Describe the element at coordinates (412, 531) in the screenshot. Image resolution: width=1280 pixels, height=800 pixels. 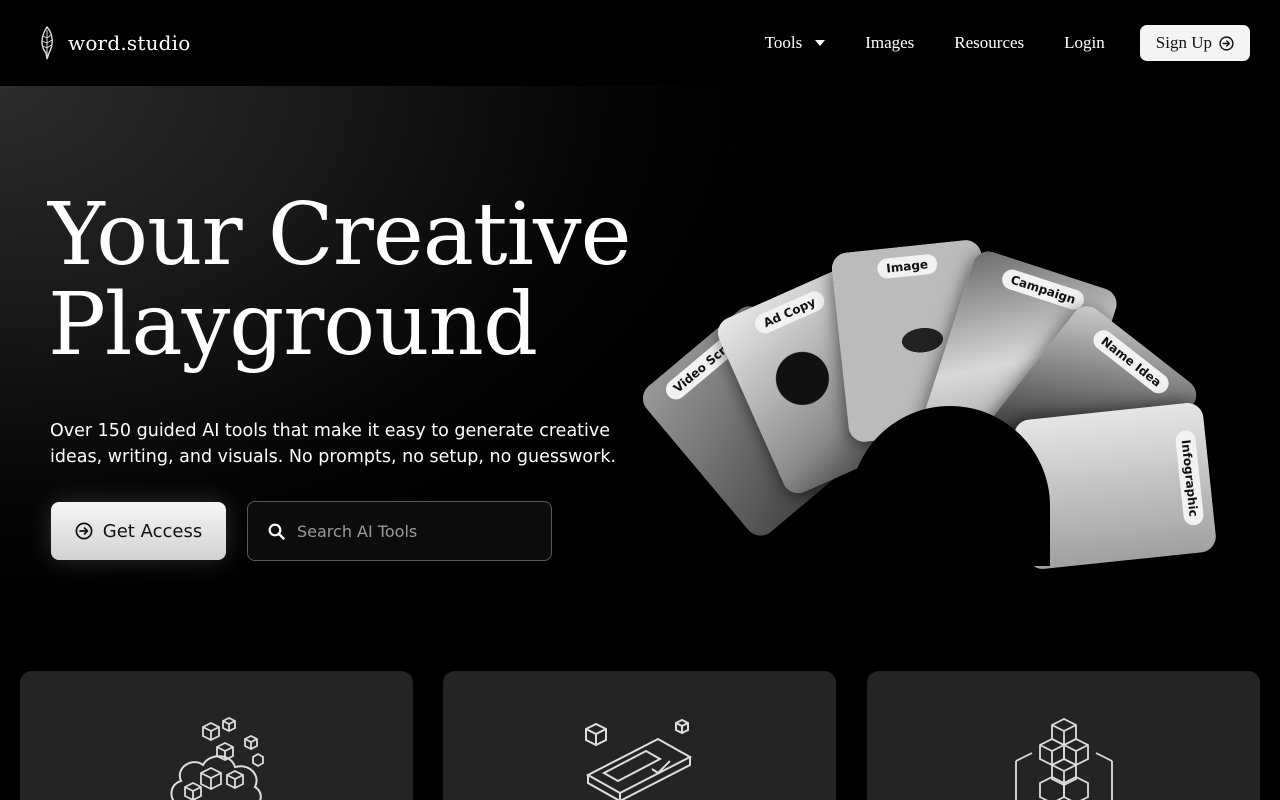
I see `search-input` at that location.